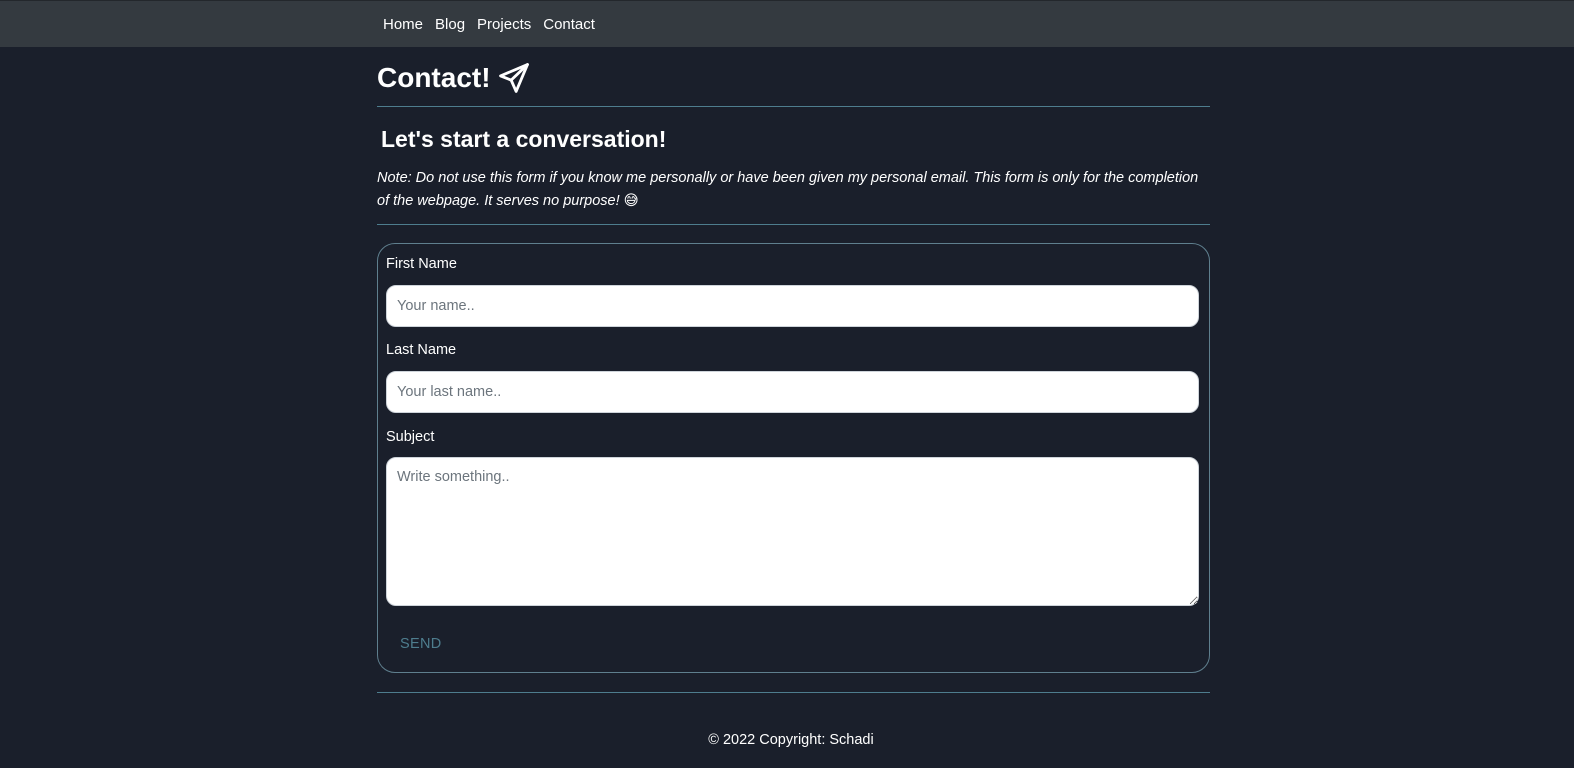  What do you see at coordinates (421, 264) in the screenshot?
I see `first-name-label: First Name` at bounding box center [421, 264].